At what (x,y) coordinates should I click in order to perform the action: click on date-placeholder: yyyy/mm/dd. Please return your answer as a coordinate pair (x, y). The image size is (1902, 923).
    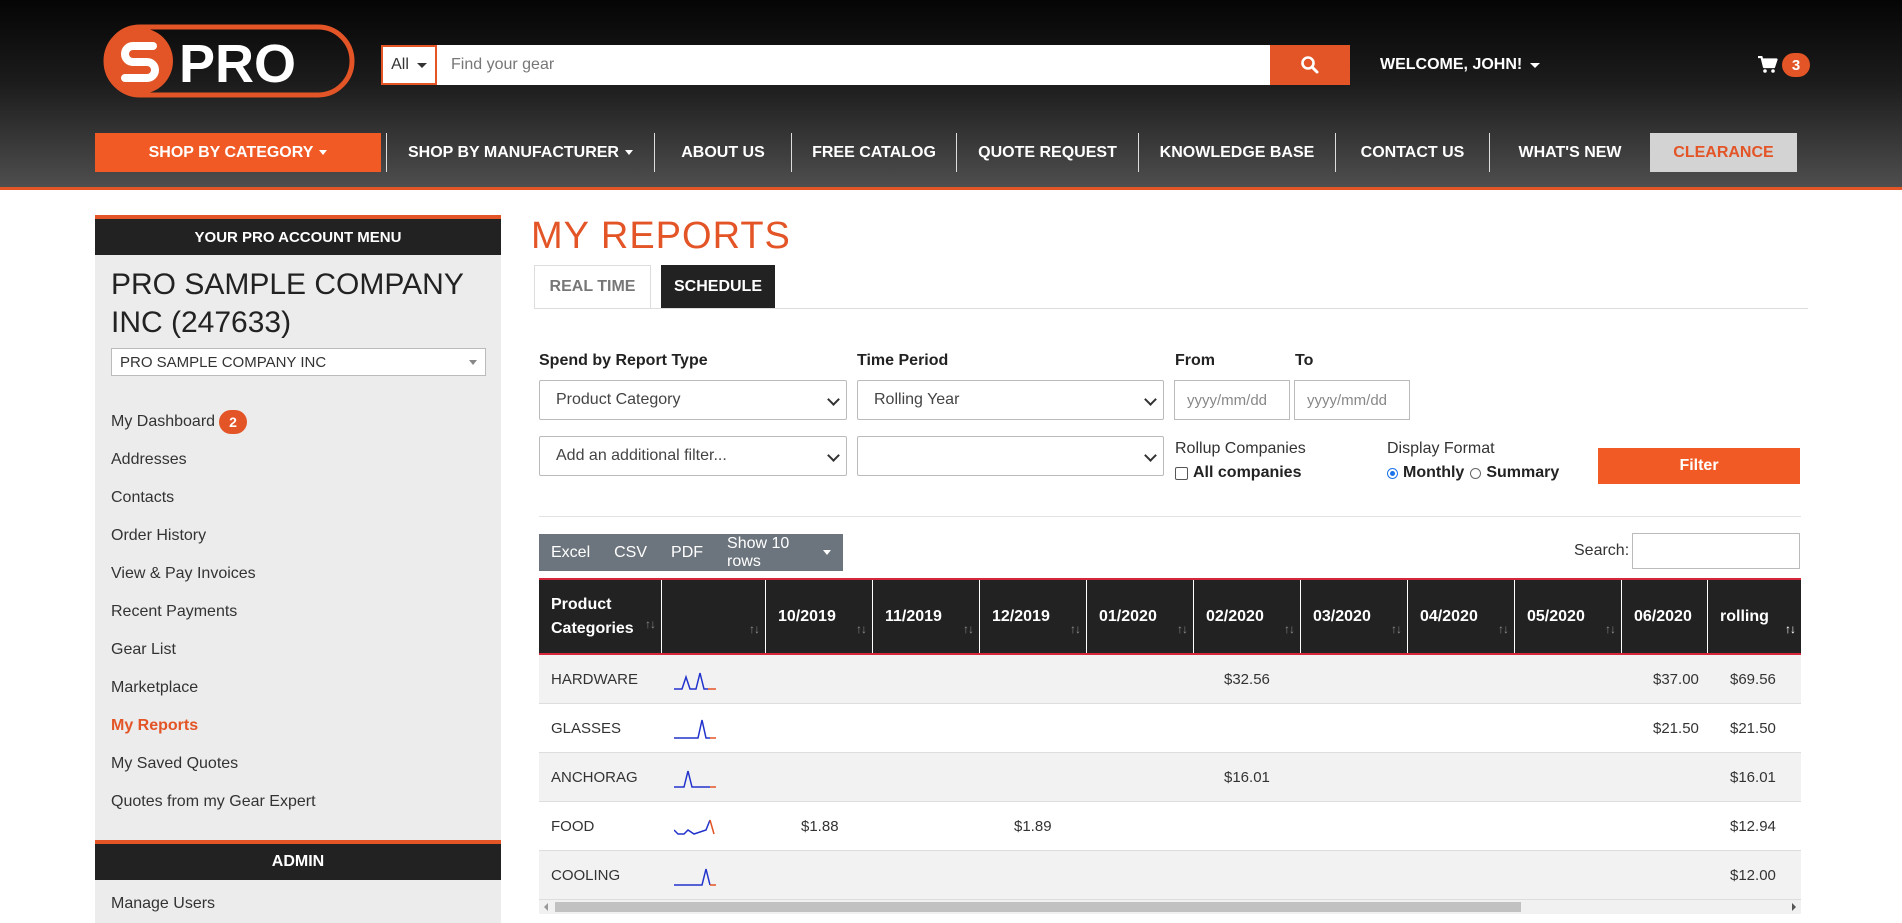
    Looking at the image, I should click on (1347, 400).